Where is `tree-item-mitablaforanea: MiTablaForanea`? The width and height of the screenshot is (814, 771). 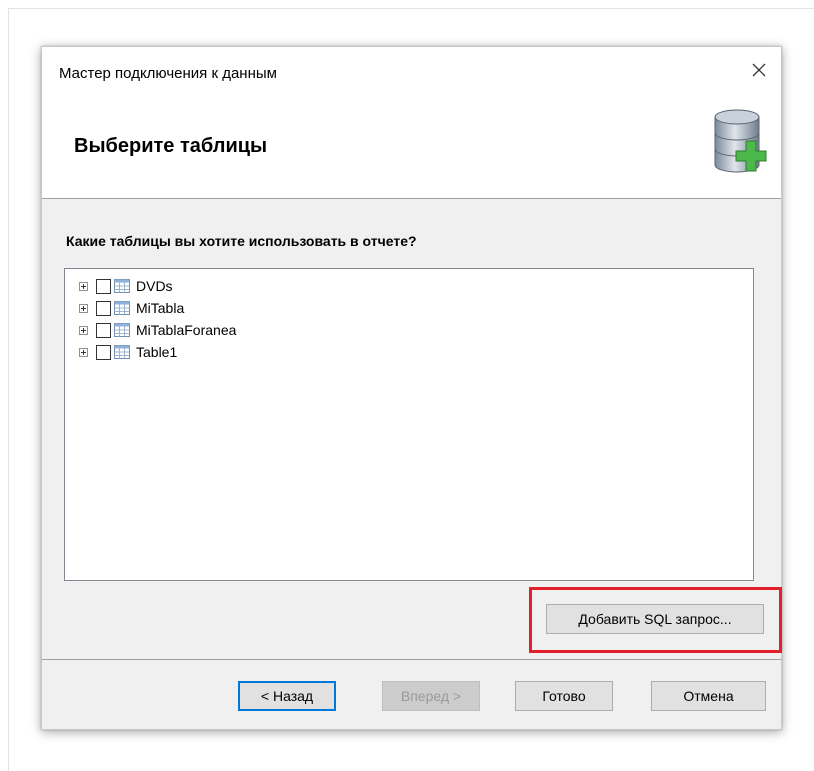 tree-item-mitablaforanea: MiTablaForanea is located at coordinates (157, 330).